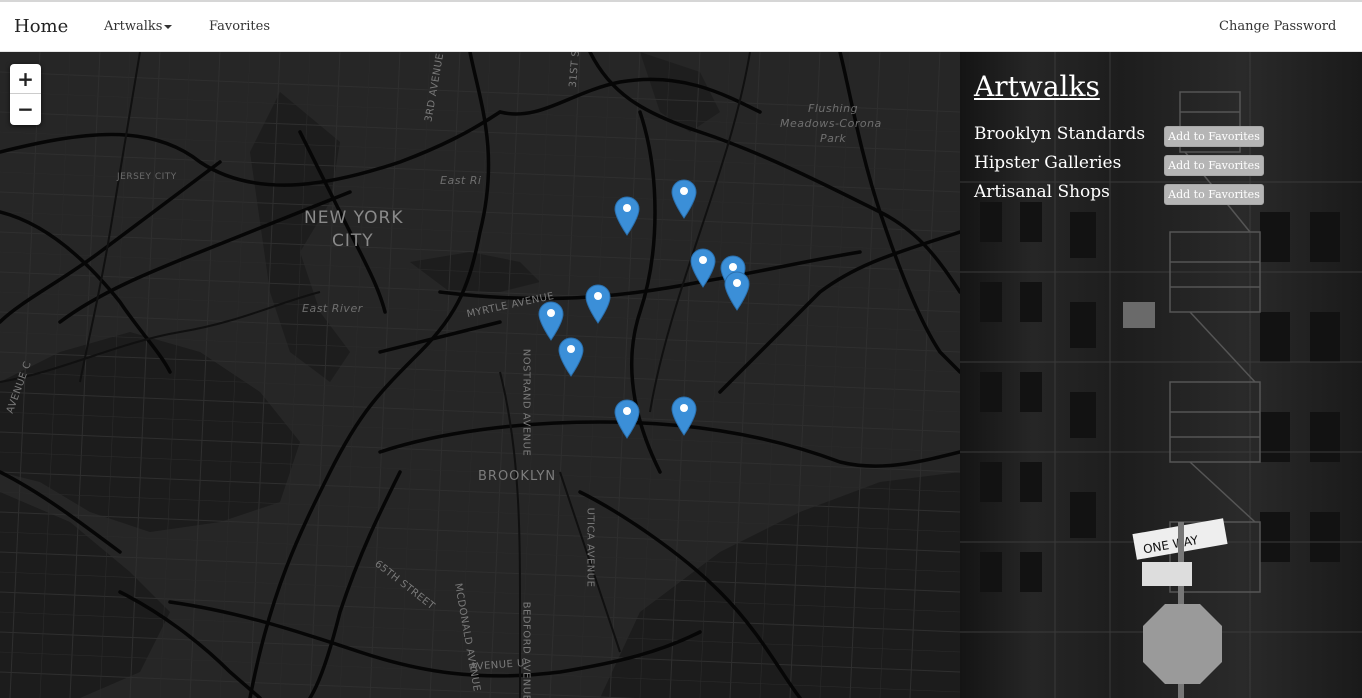  Describe the element at coordinates (1037, 86) in the screenshot. I see `sidebar-title: Artwalks` at that location.